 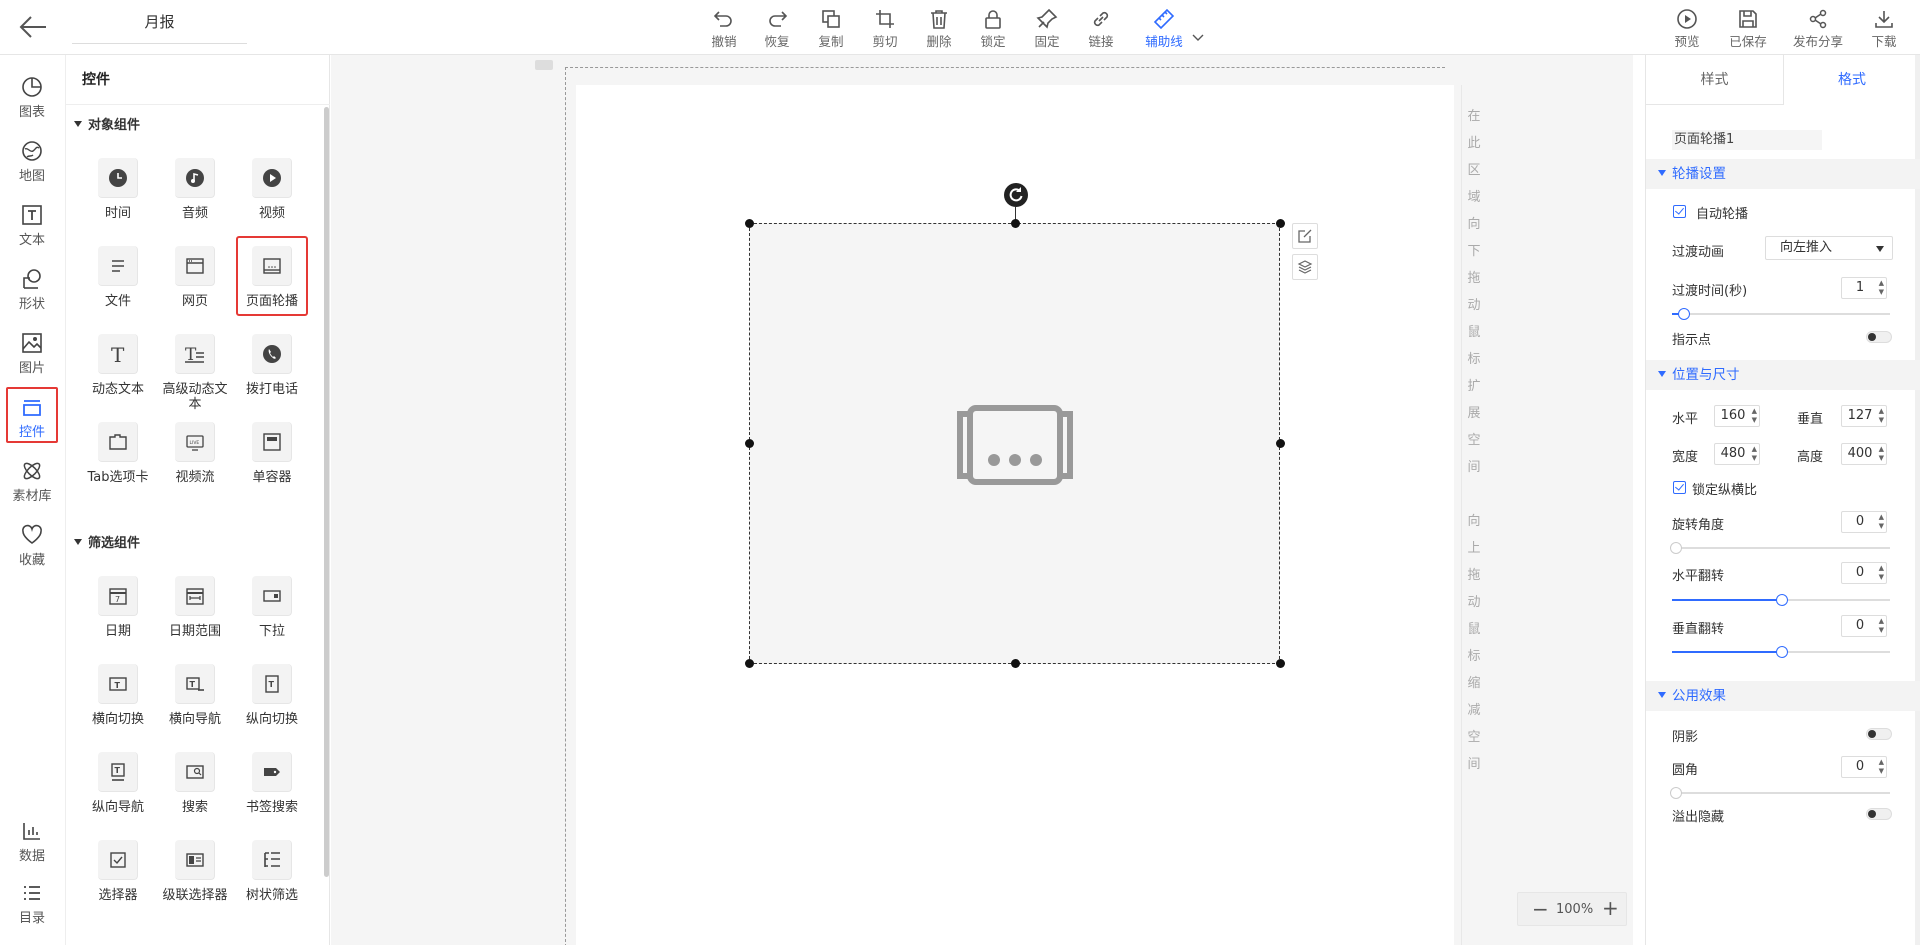 I want to click on vflip-input: 0 ▲ ▼, so click(x=1864, y=626).